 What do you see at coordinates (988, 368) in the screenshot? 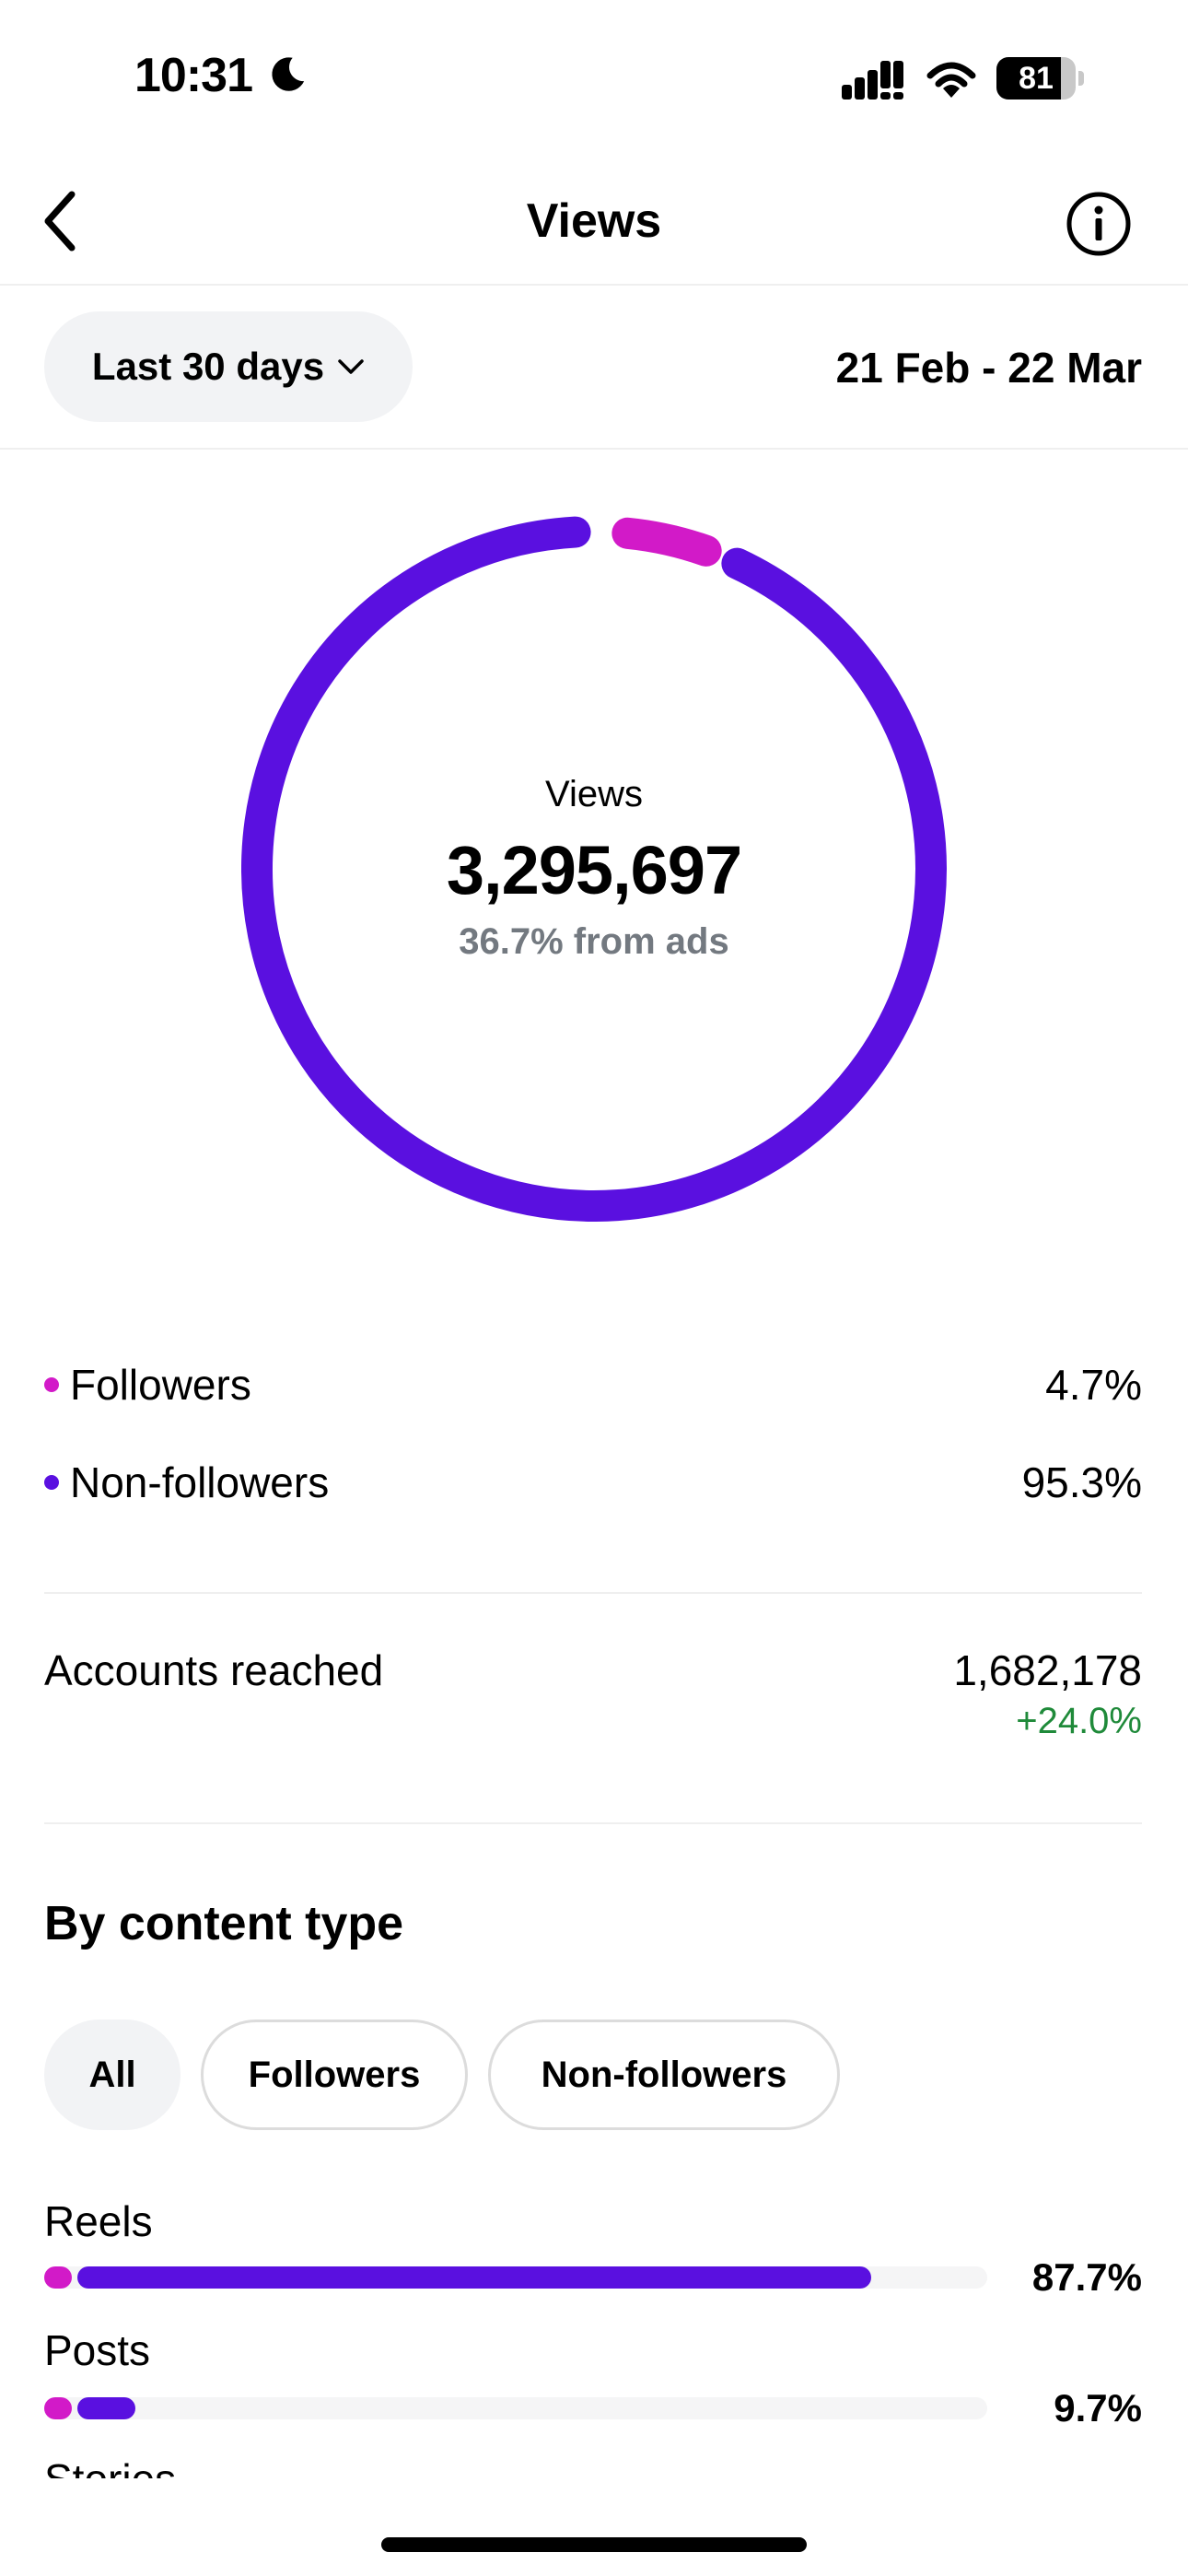
I see `date-range-text: 21 Feb - 22 Mar` at bounding box center [988, 368].